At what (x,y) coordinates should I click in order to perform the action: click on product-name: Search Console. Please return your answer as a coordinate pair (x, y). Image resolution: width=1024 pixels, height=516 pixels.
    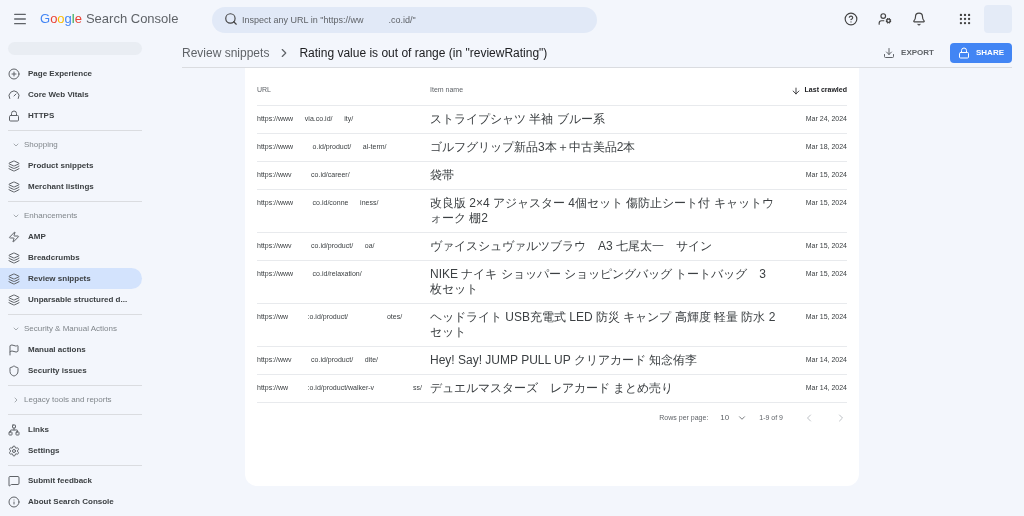
    Looking at the image, I should click on (132, 19).